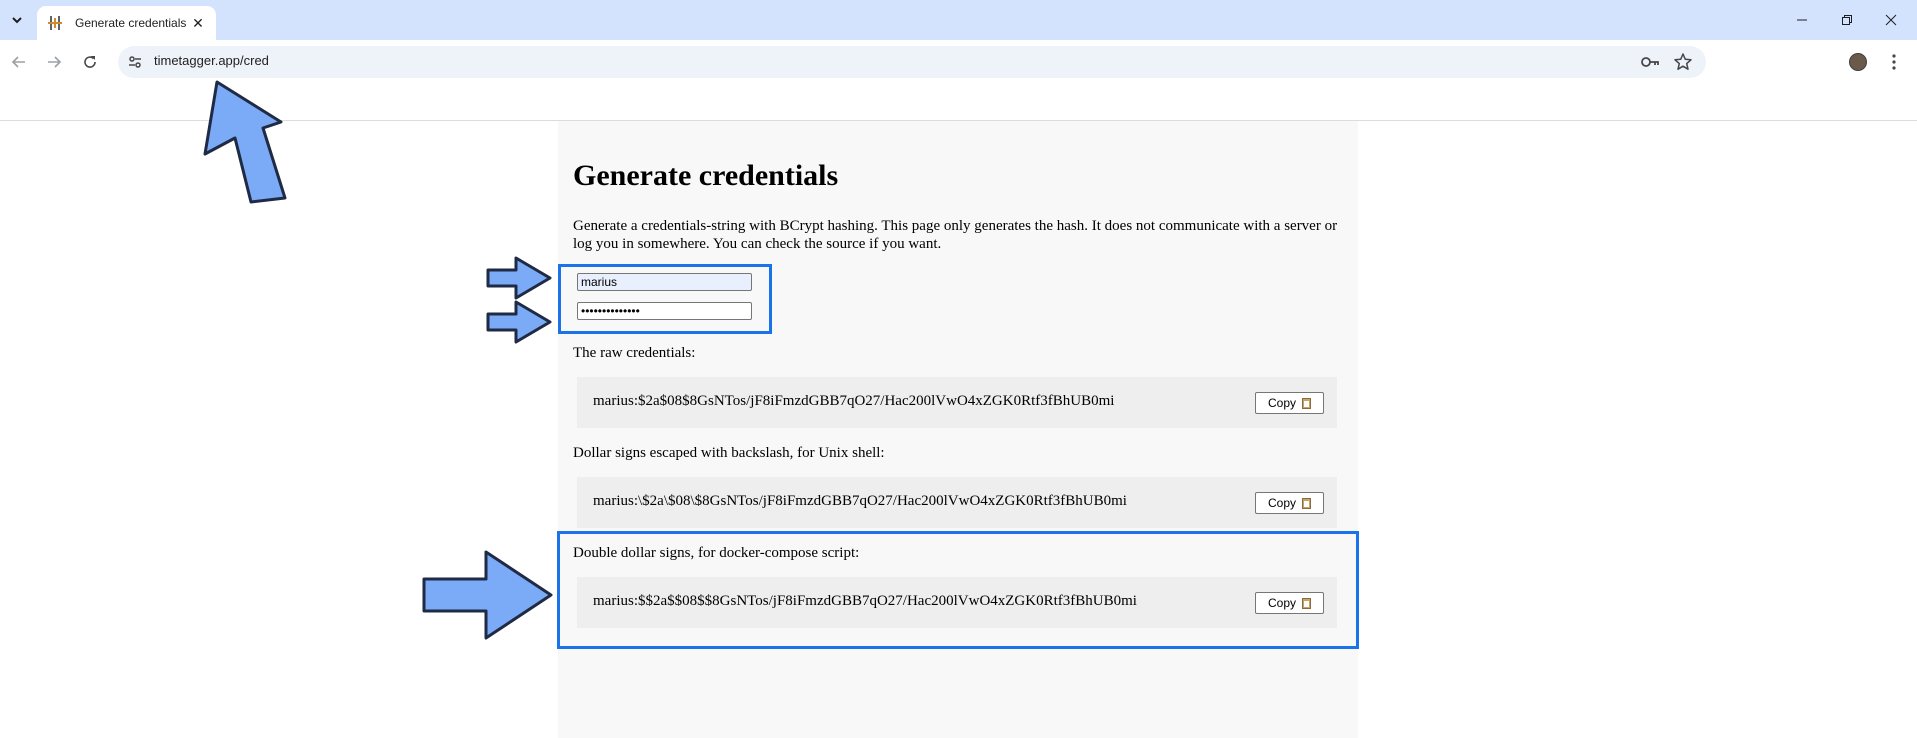 Image resolution: width=1917 pixels, height=738 pixels. I want to click on minimize-icon, so click(1802, 20).